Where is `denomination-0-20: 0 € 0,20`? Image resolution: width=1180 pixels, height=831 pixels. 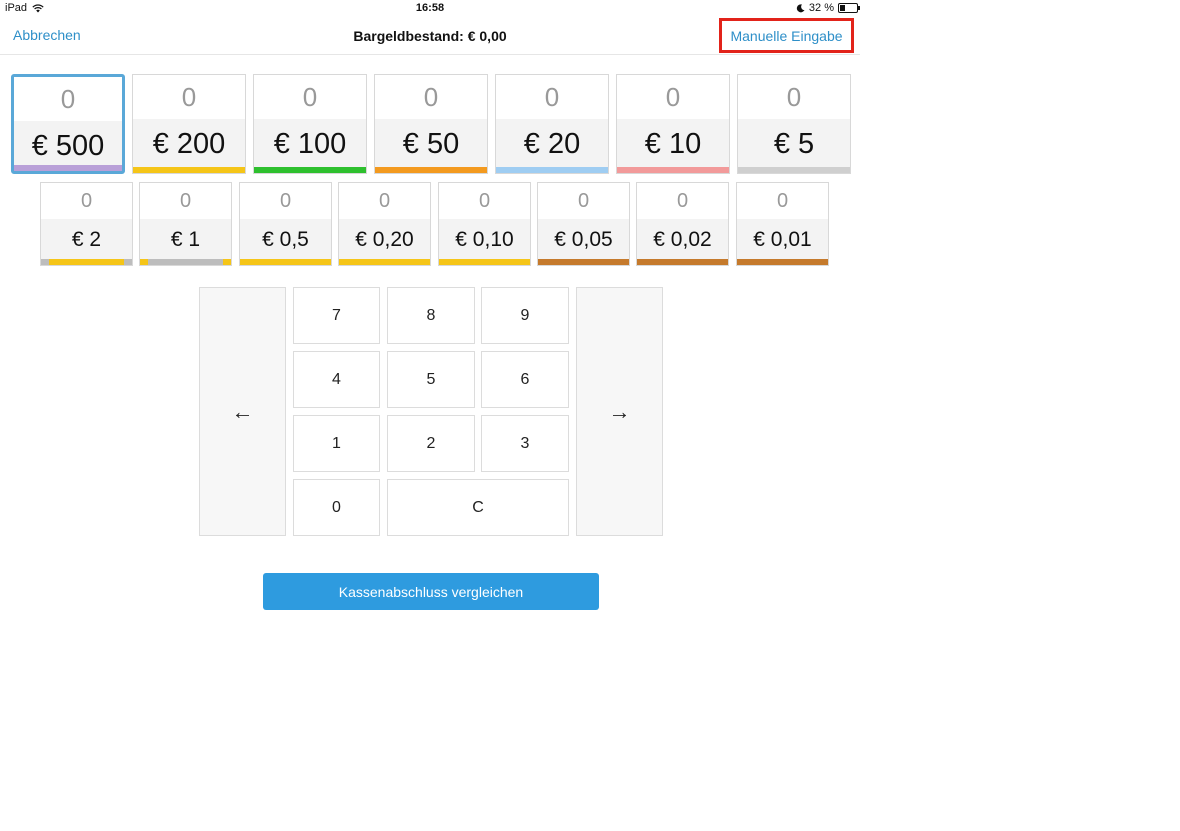 denomination-0-20: 0 € 0,20 is located at coordinates (384, 224).